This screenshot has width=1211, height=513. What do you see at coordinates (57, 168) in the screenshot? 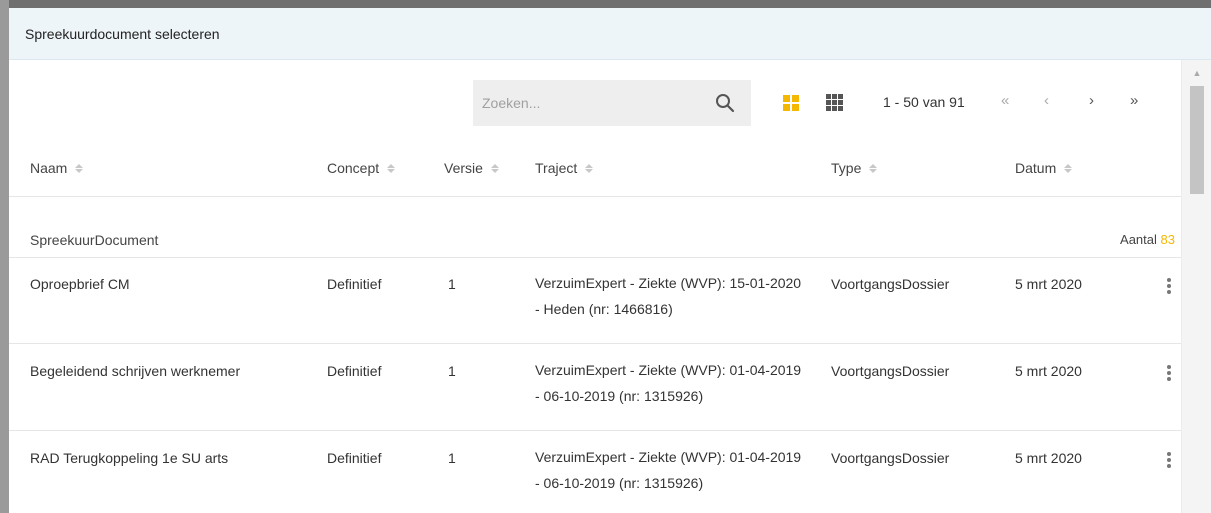
I see `column-header-naam: Naam` at bounding box center [57, 168].